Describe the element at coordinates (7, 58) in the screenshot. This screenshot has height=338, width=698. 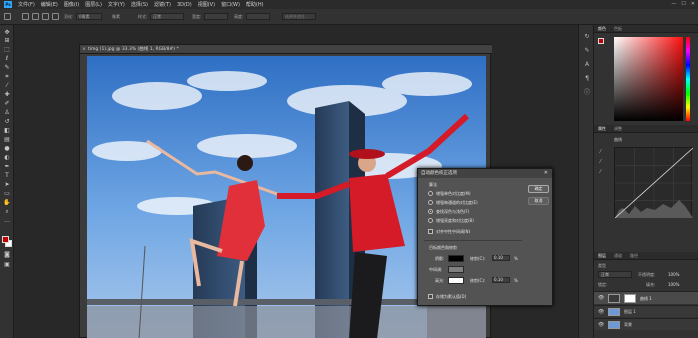
I see `lasso-tool-icon: ℓ` at that location.